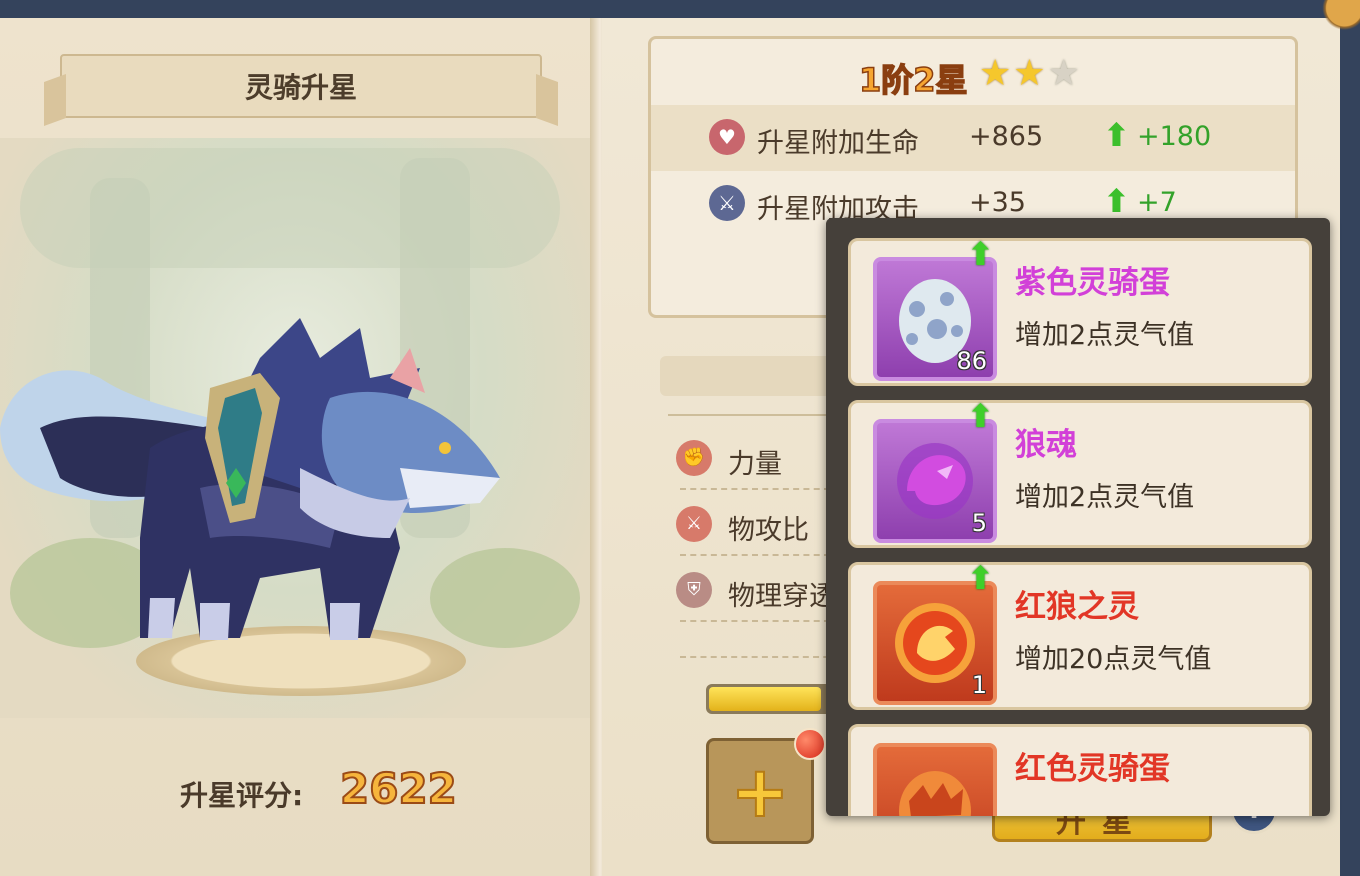 The width and height of the screenshot is (1360, 876). What do you see at coordinates (997, 202) in the screenshot?
I see `stat-value: +35` at bounding box center [997, 202].